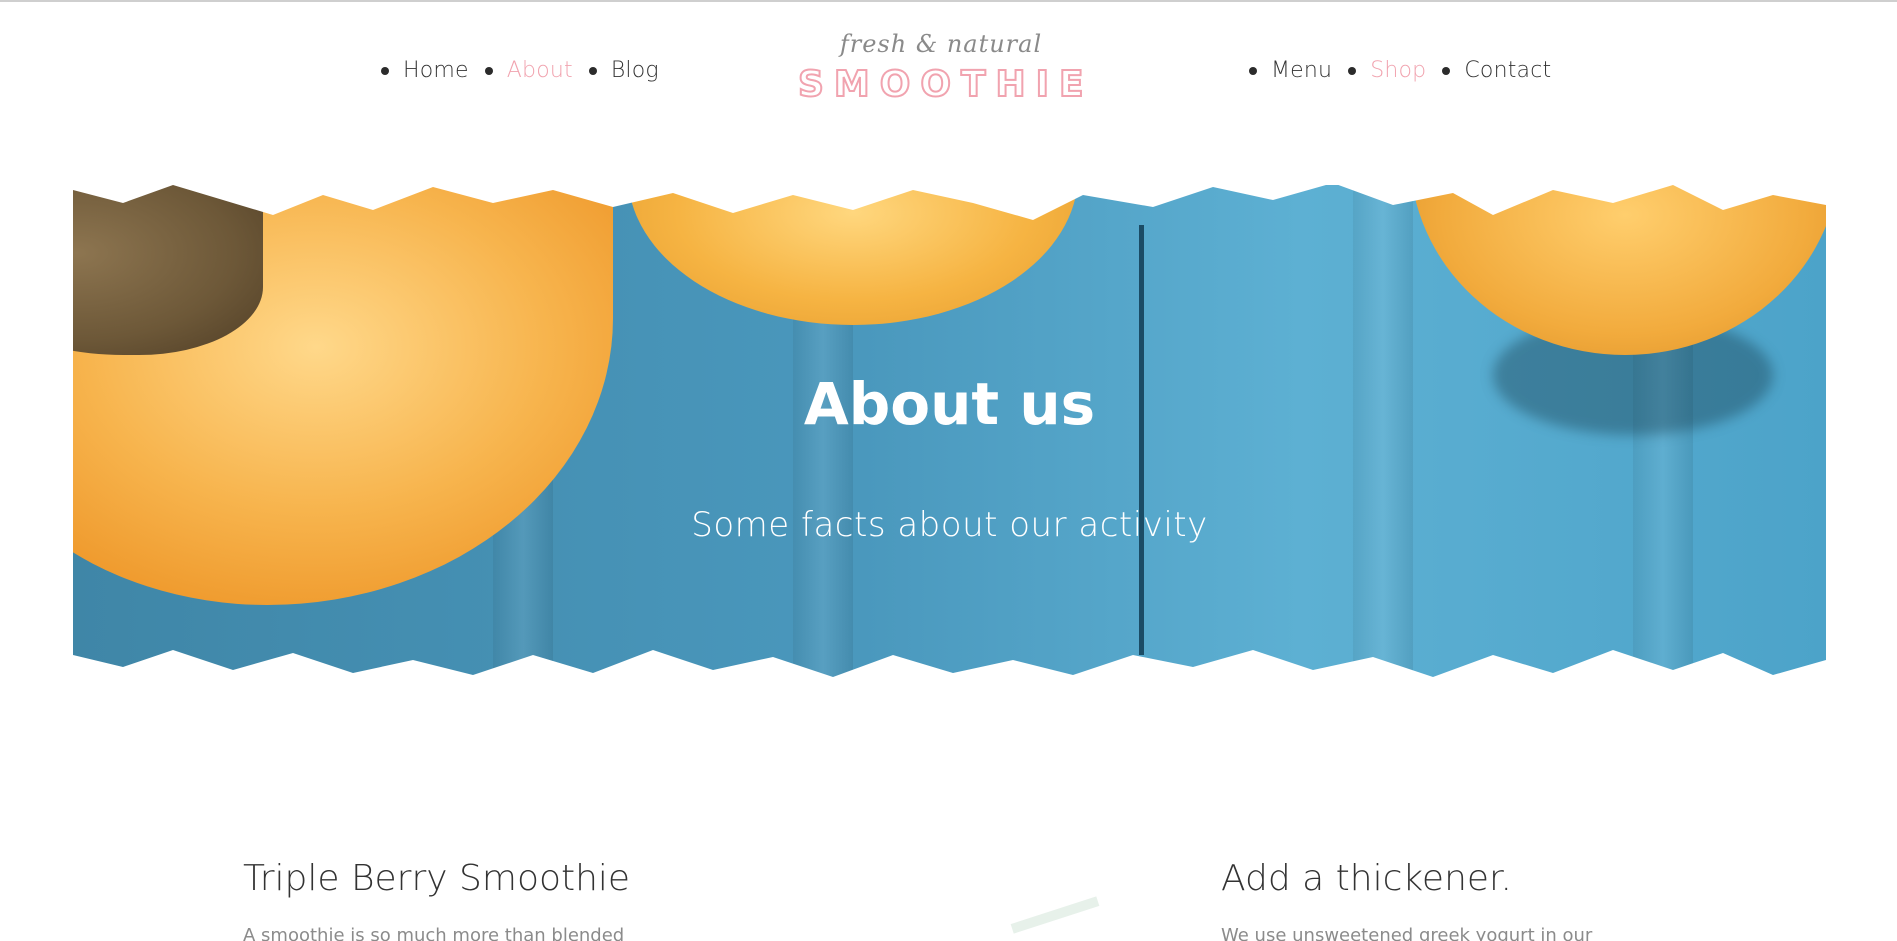 This screenshot has width=1897, height=941. What do you see at coordinates (1141, 440) in the screenshot?
I see `wood-seam` at bounding box center [1141, 440].